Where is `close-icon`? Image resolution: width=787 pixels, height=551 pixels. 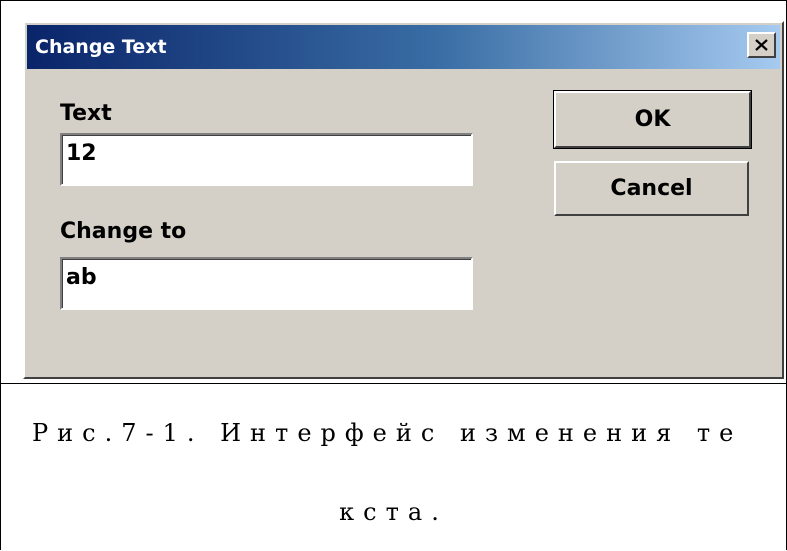 close-icon is located at coordinates (761, 45).